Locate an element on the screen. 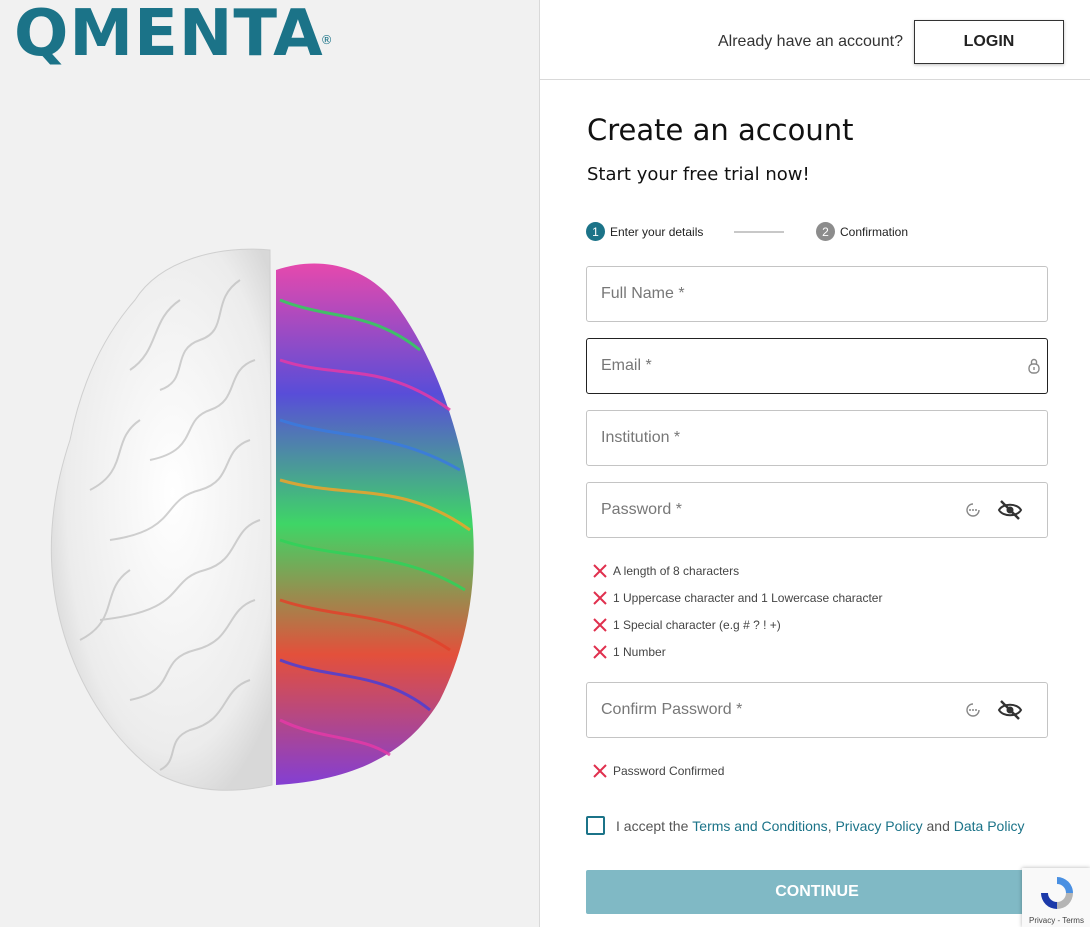 This screenshot has height=927, width=1090. password-rule-text: A length of 8 characters is located at coordinates (676, 570).